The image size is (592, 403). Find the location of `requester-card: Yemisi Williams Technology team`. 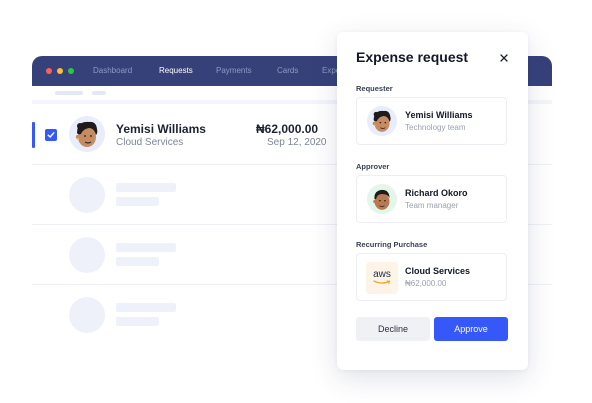

requester-card: Yemisi Williams Technology team is located at coordinates (431, 121).